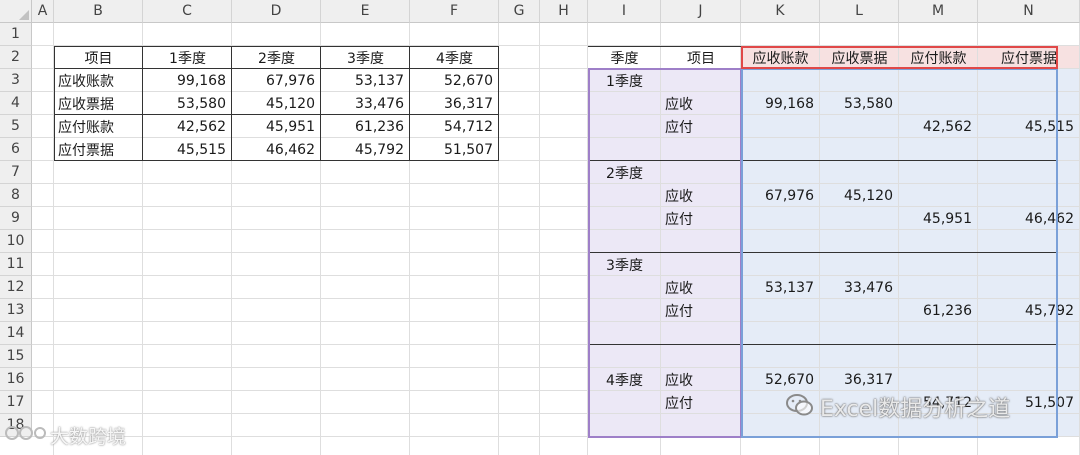 The image size is (1080, 455). I want to click on left-table-value: 46,462, so click(276, 149).